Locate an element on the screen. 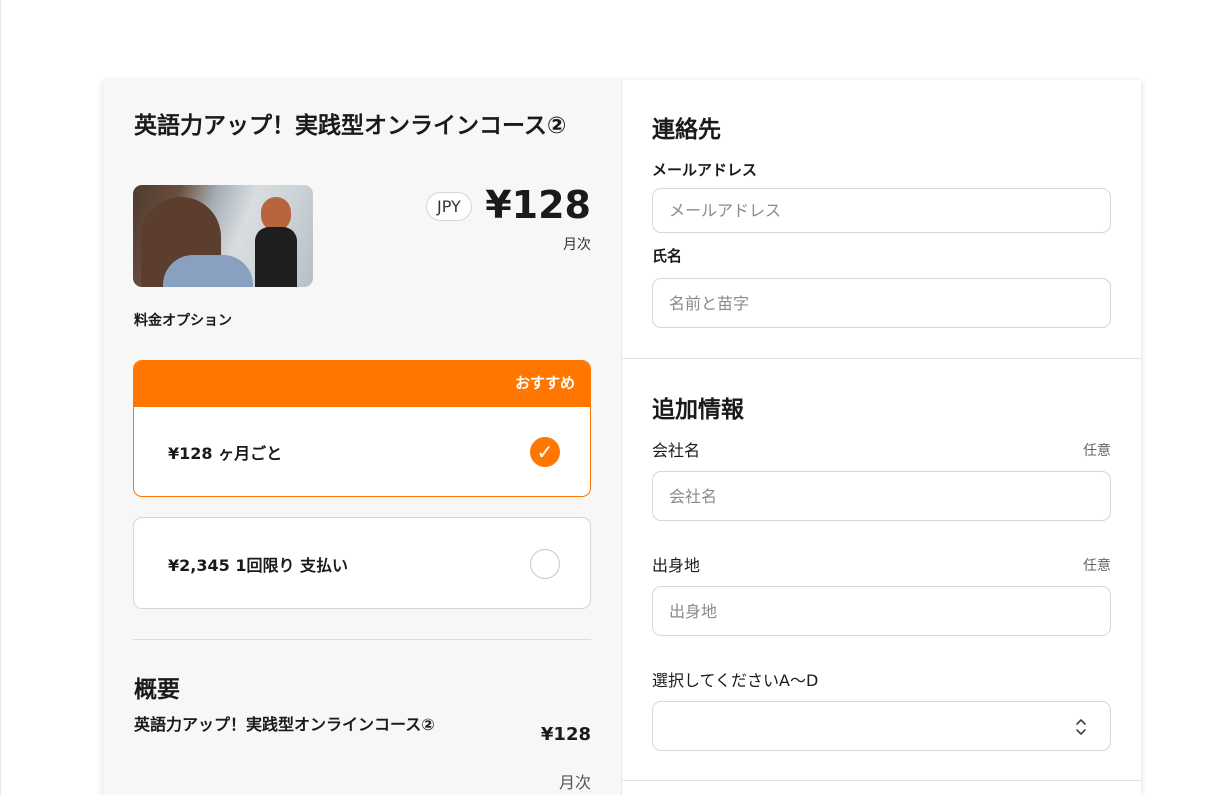 The width and height of the screenshot is (1211, 795). pricing-option-monthly: おすすめ ¥128 ヶ月ごと ✓ is located at coordinates (362, 428).